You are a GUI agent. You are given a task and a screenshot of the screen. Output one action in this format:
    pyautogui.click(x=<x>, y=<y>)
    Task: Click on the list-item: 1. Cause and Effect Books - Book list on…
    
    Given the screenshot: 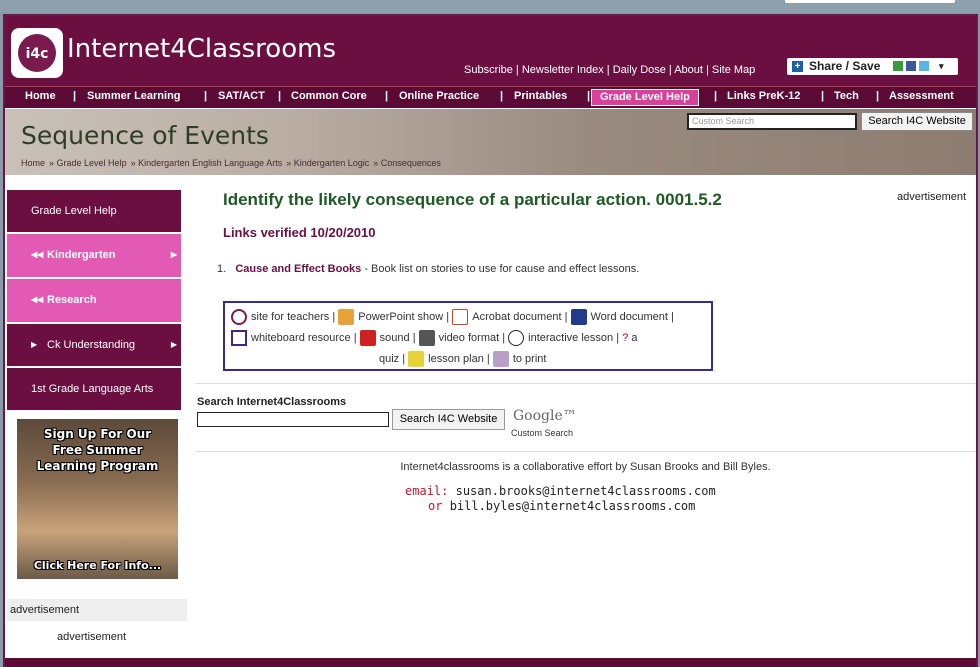 What is the action you would take?
    pyautogui.click(x=428, y=269)
    